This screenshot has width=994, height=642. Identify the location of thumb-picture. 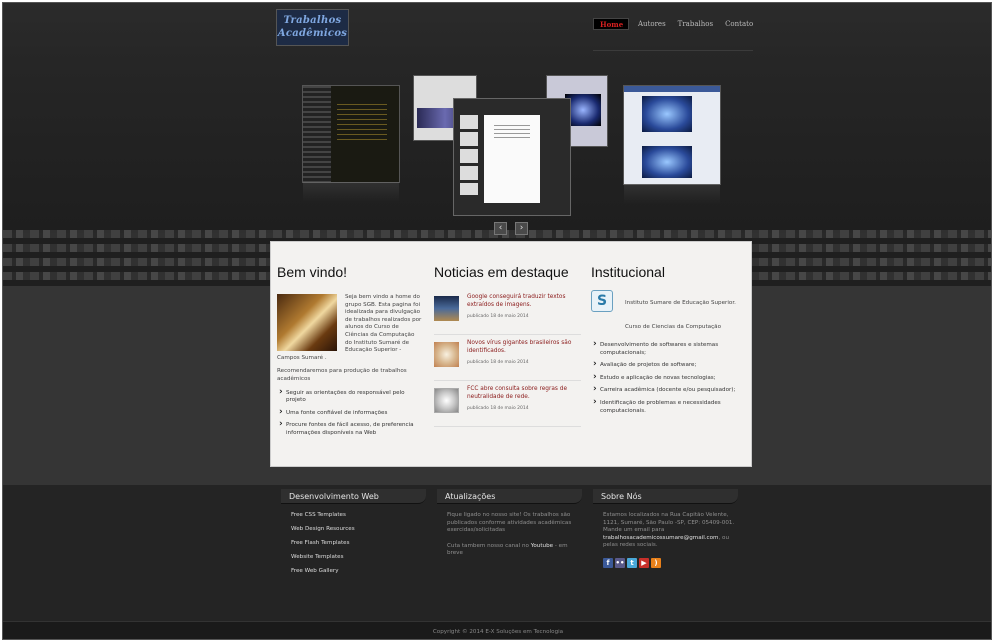
(667, 114).